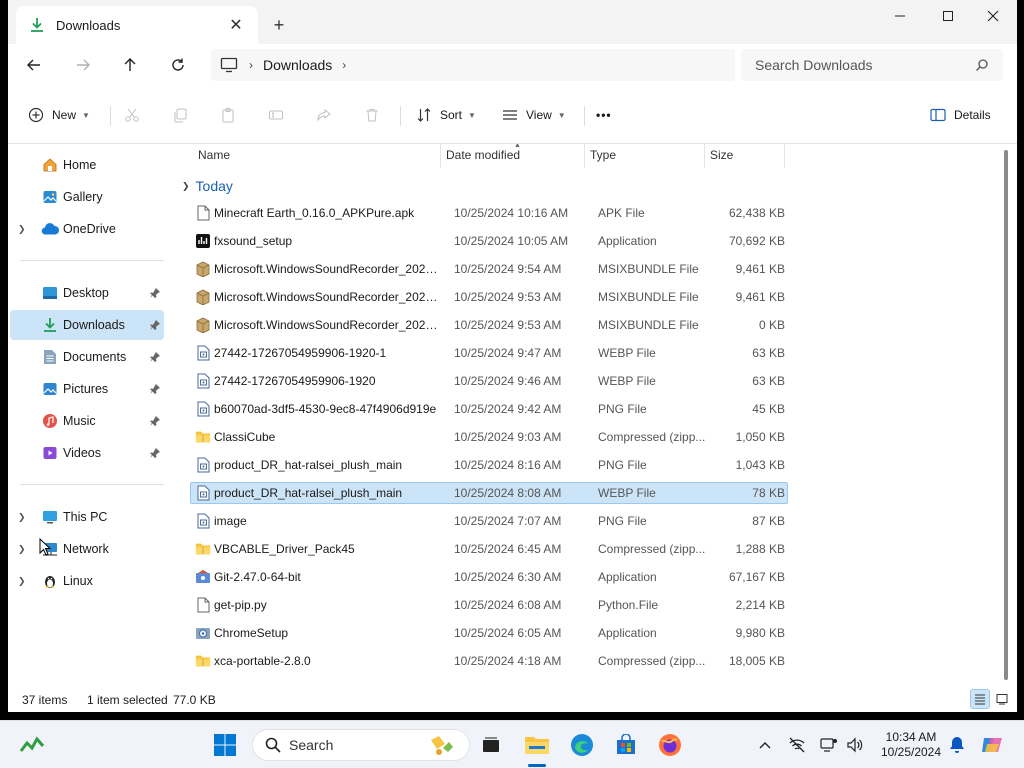 The width and height of the screenshot is (1024, 768). I want to click on sidebar-item-network: ❯ Network, so click(87, 549).